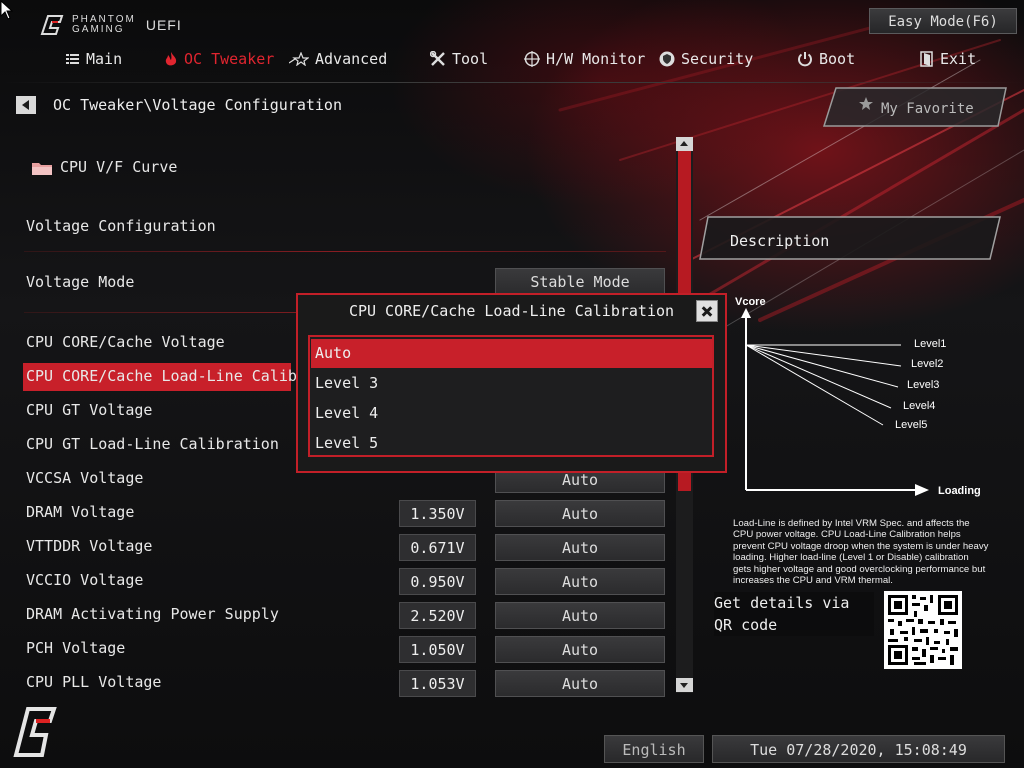  I want to click on setting-row-label: CPU CORE/Cache Voltage, so click(125, 342).